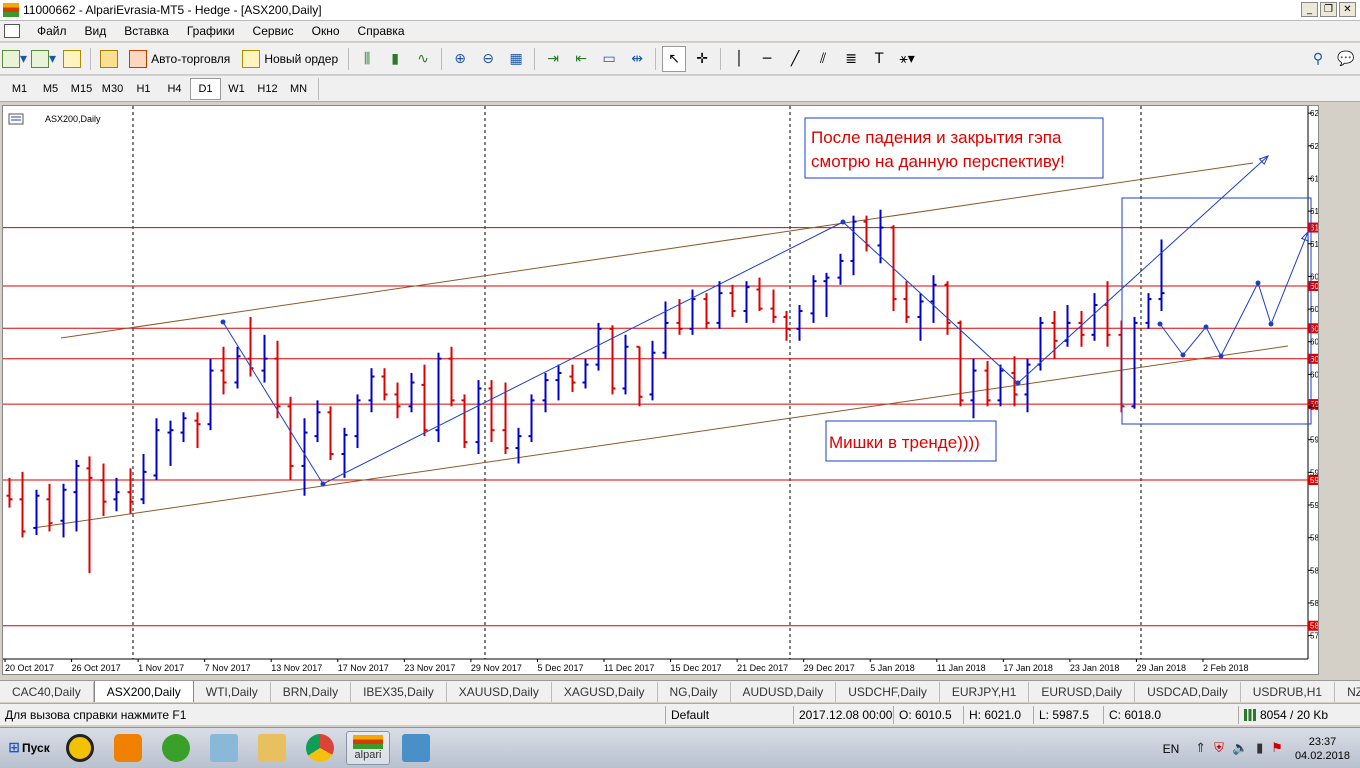 The image size is (1360, 768). What do you see at coordinates (311, 692) in the screenshot?
I see `chart-tab: BRN,Daily` at bounding box center [311, 692].